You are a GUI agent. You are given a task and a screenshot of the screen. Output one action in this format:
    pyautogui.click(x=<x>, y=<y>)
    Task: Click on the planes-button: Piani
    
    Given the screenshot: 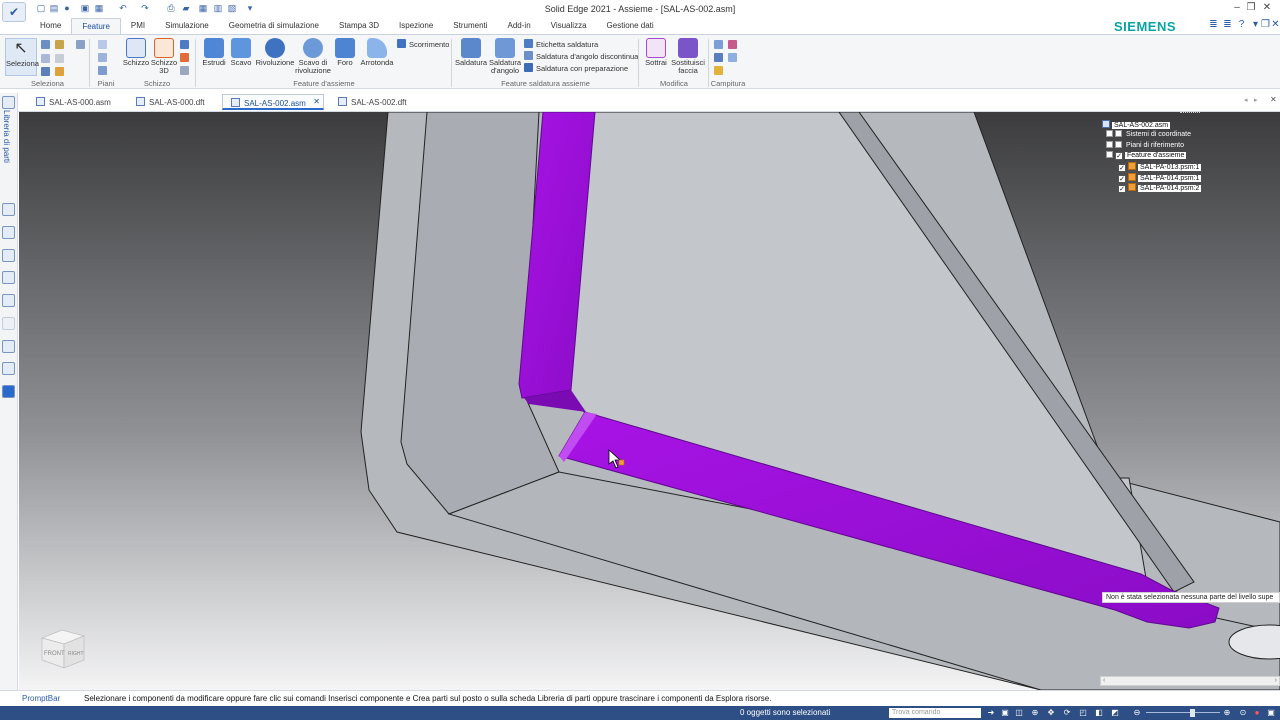 What is the action you would take?
    pyautogui.click(x=106, y=83)
    